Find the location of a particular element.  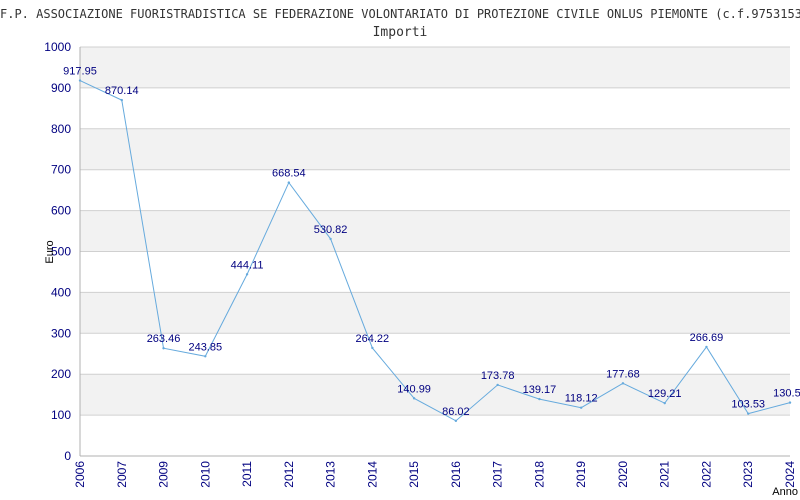

data-label: 243.85 is located at coordinates (205, 347).